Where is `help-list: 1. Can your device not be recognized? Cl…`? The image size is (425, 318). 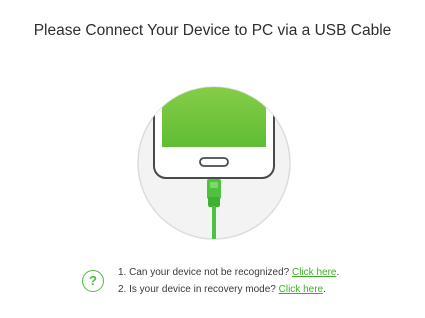 help-list: 1. Can your device not be recognized? Cl… is located at coordinates (228, 281).